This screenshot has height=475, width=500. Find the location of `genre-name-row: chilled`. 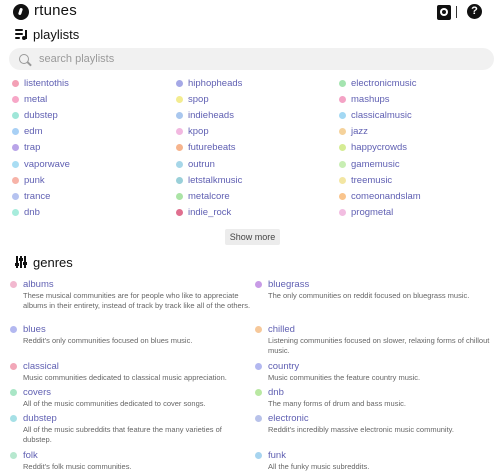

genre-name-row: chilled is located at coordinates (372, 329).